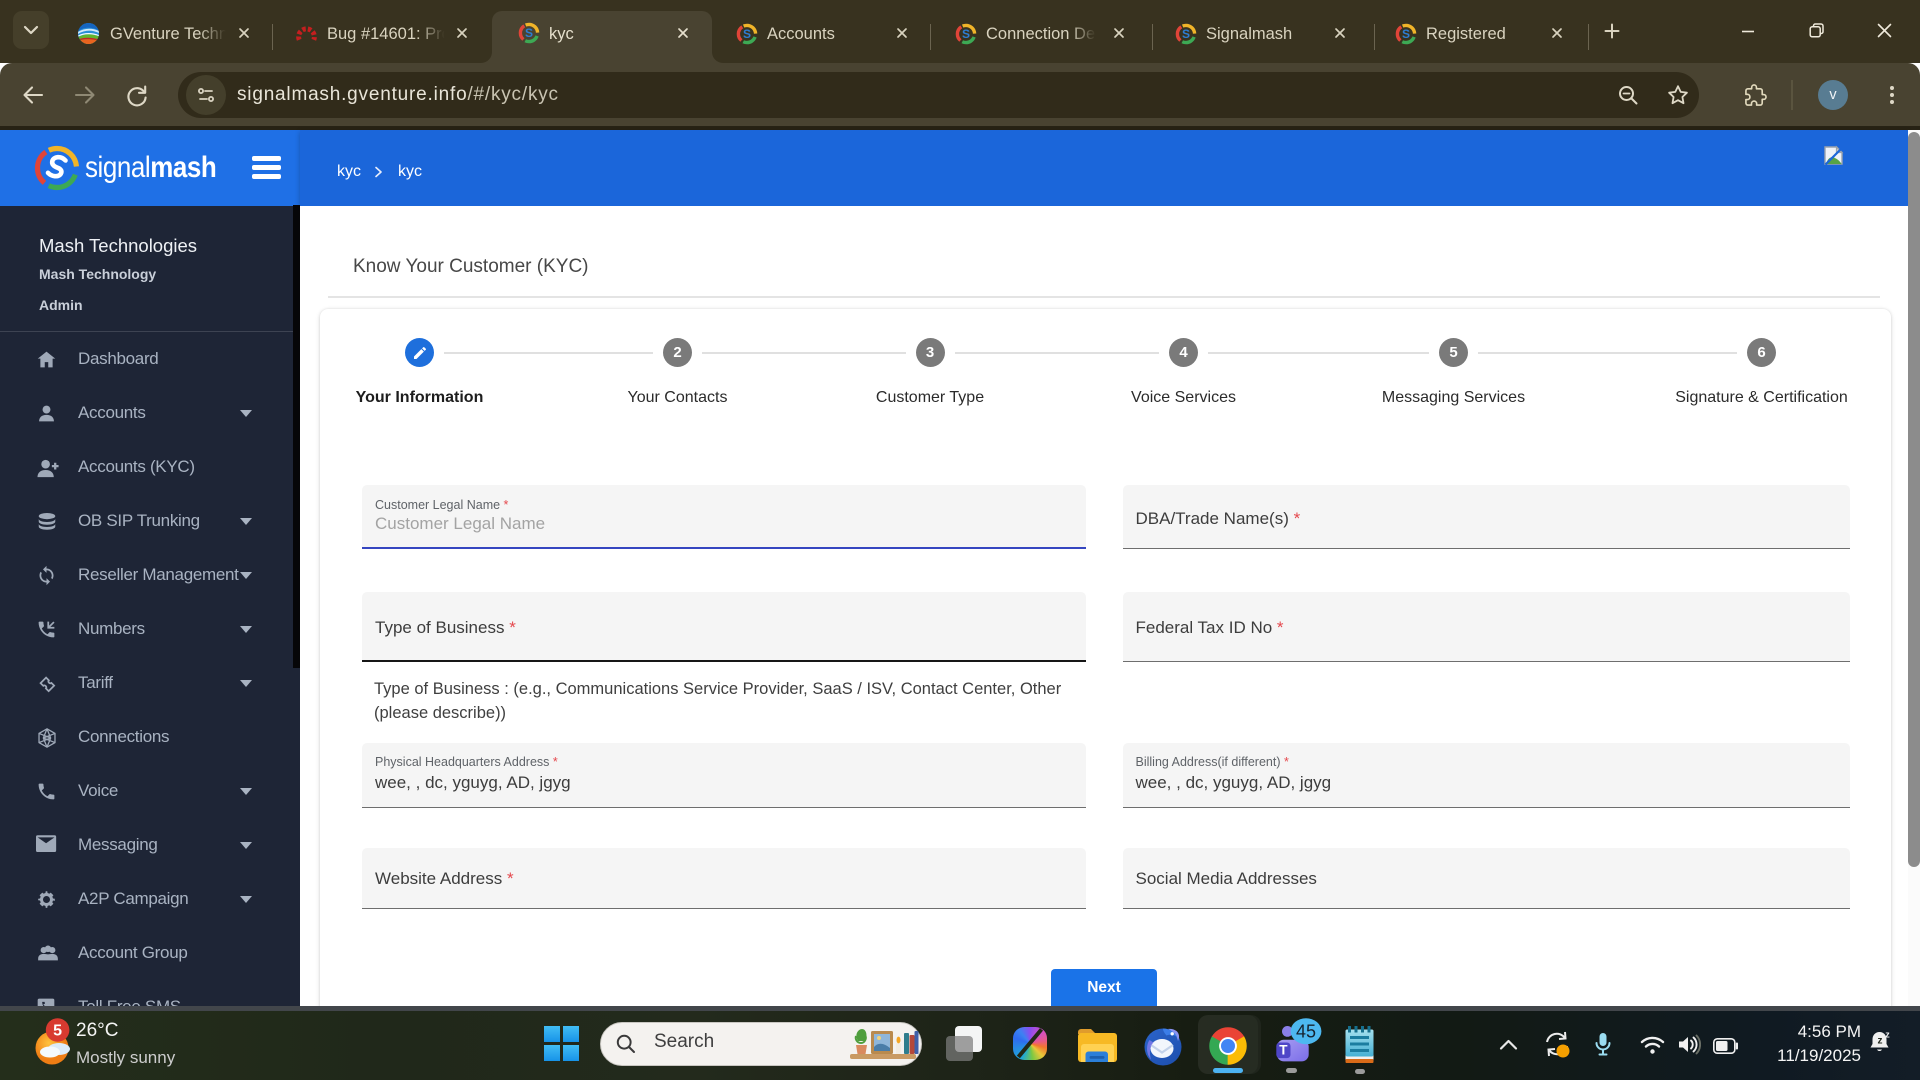  Describe the element at coordinates (57, 1031) in the screenshot. I see `svg-text: 5` at that location.